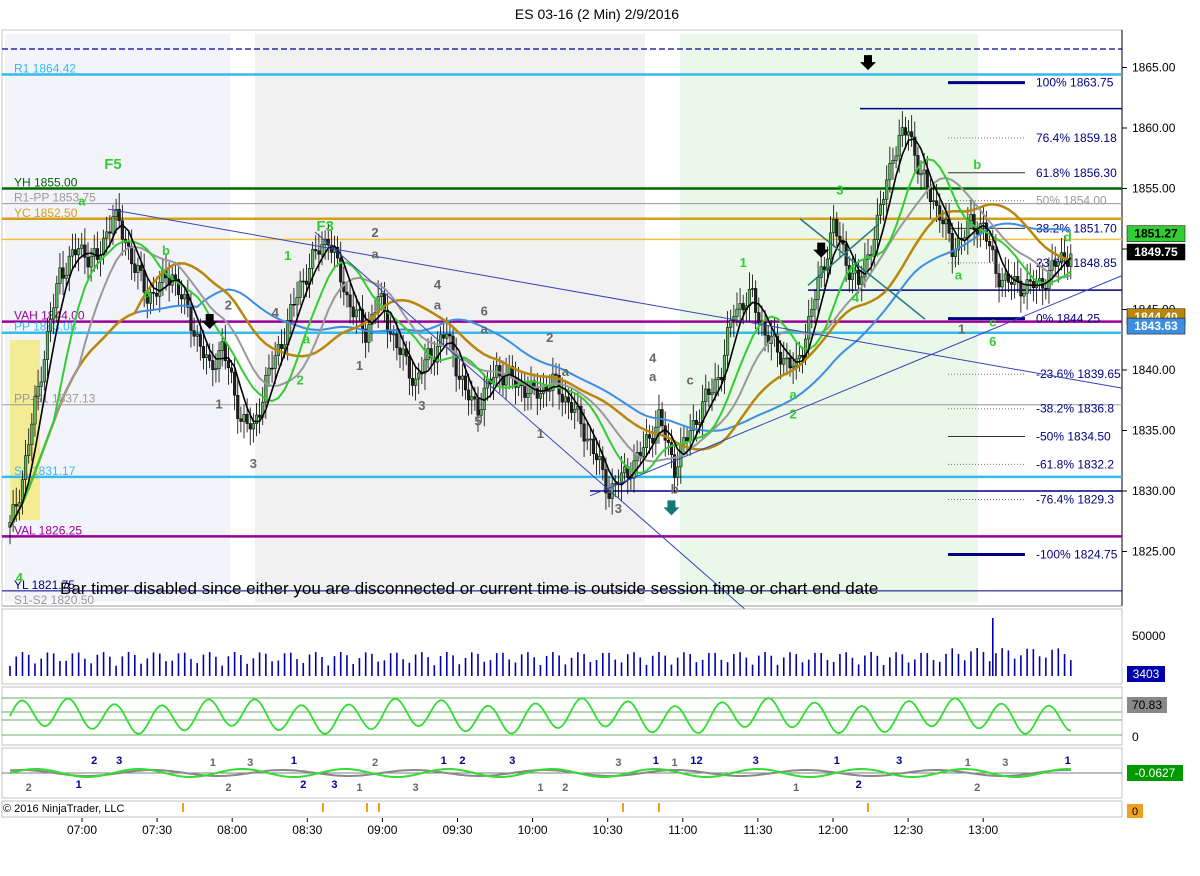 Image resolution: width=1200 pixels, height=876 pixels. Describe the element at coordinates (1076, 138) in the screenshot. I see `fib-label: 76.4% 1859.18` at that location.